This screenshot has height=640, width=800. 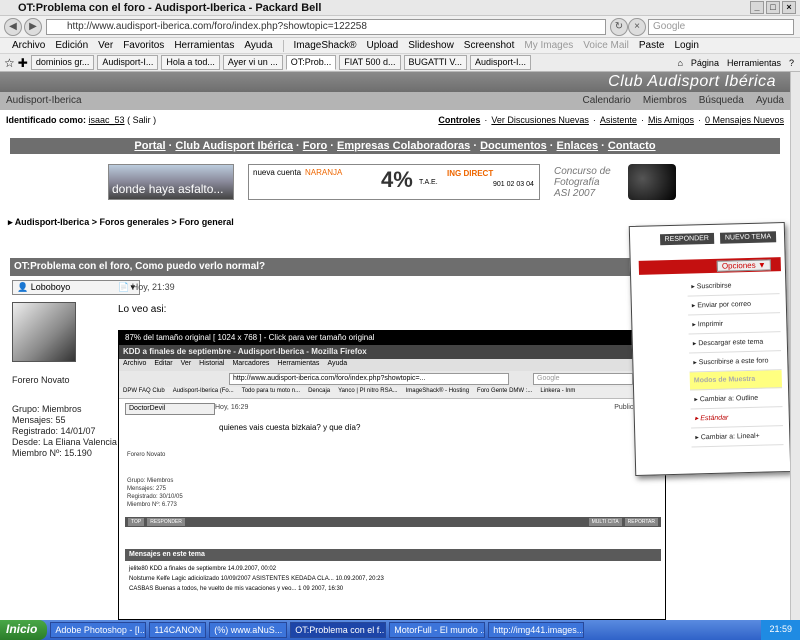 I want to click on nav-busqueda: Búsqueda, so click(x=721, y=100).